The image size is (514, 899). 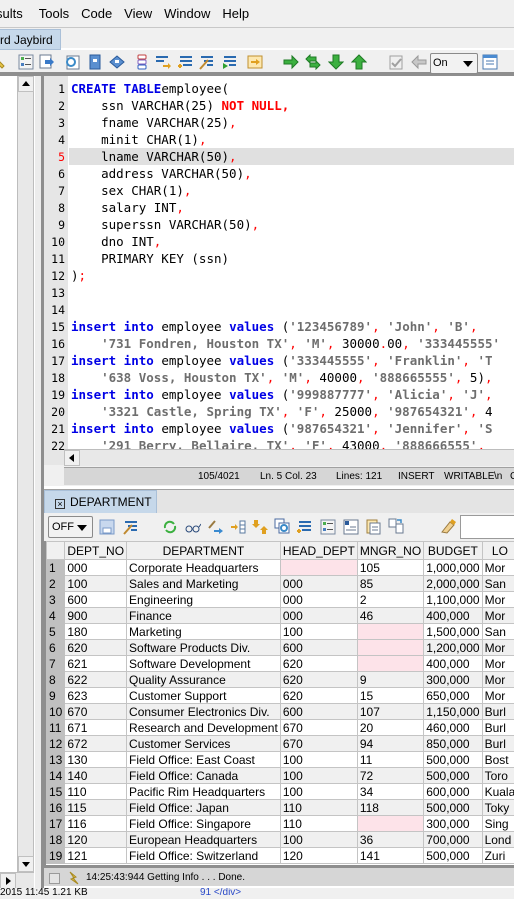 I want to click on refresh-doc-icon, so click(x=72, y=62).